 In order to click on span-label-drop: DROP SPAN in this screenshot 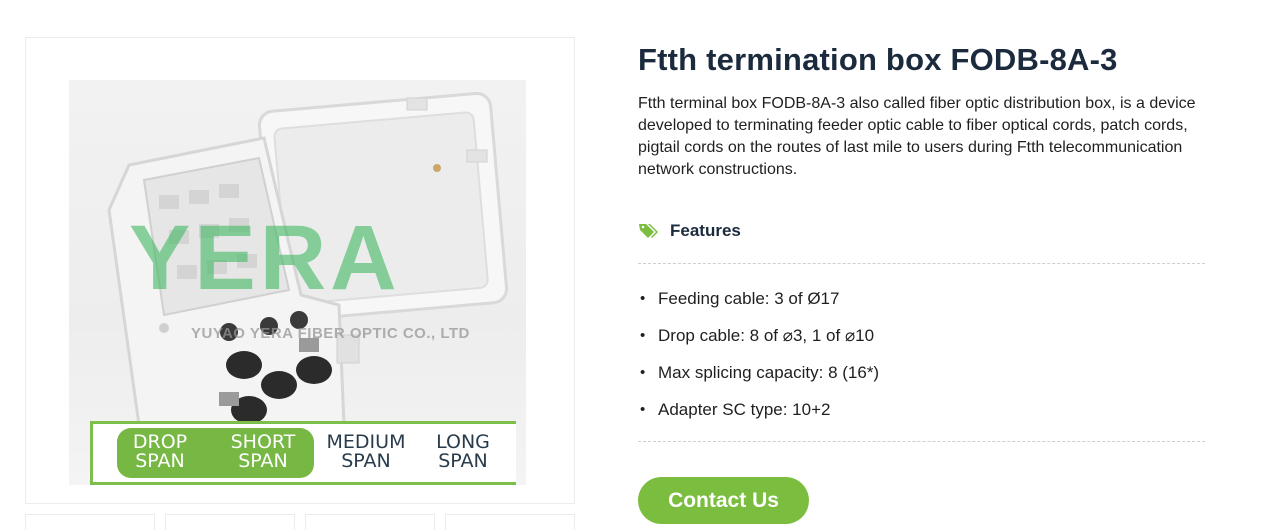, I will do `click(160, 452)`.